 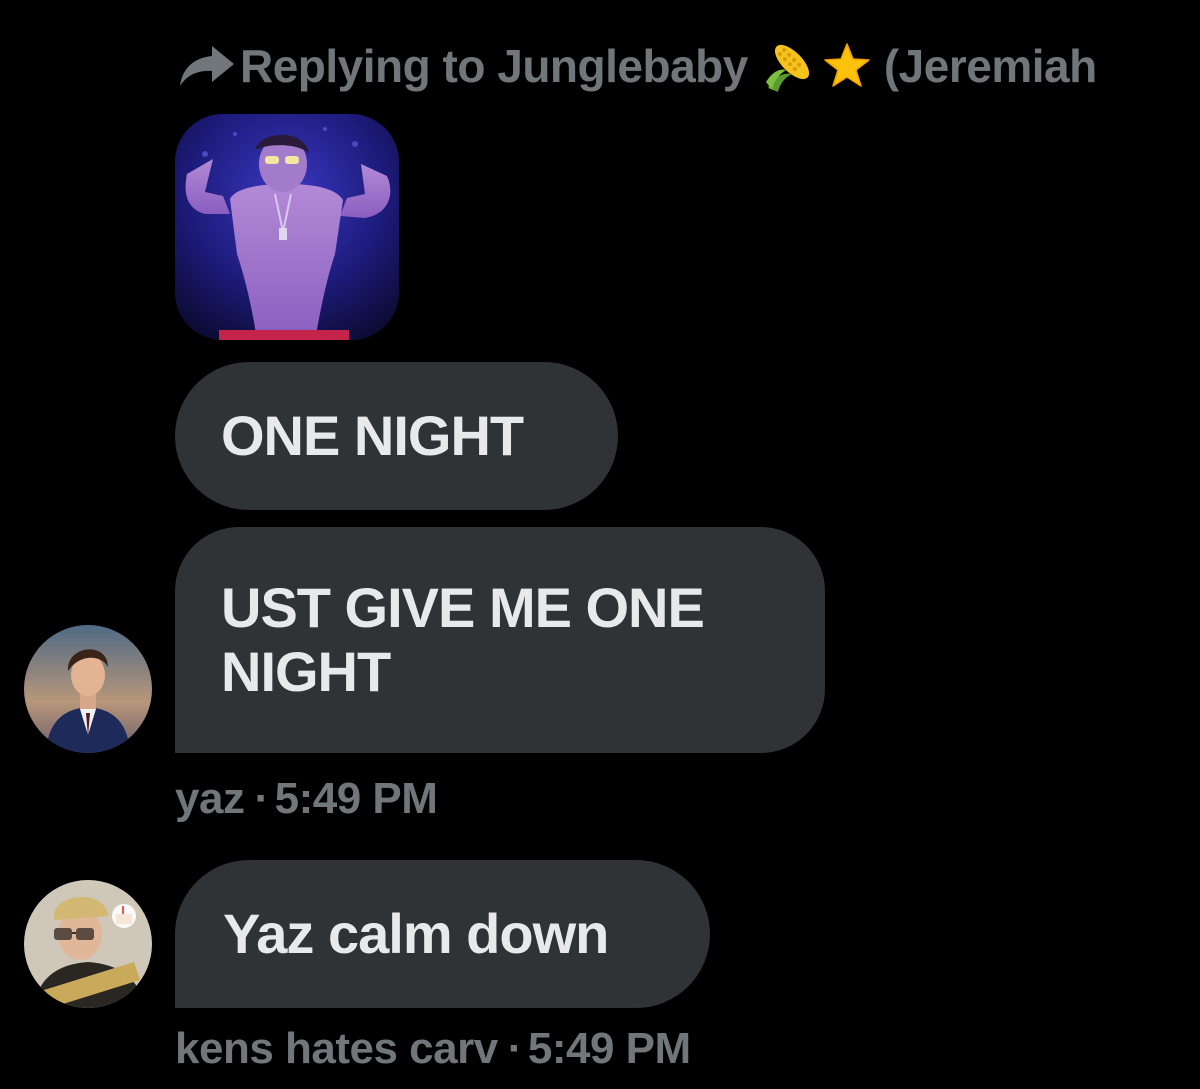 What do you see at coordinates (463, 639) in the screenshot?
I see `message-text: UST GIVE ME ONE NIGHT` at bounding box center [463, 639].